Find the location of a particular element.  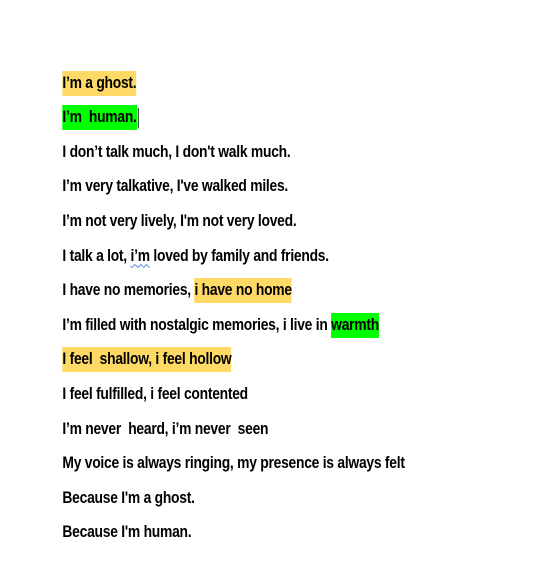

poem-line: I’m not very lively, I'm not very loved. is located at coordinates (249, 199).